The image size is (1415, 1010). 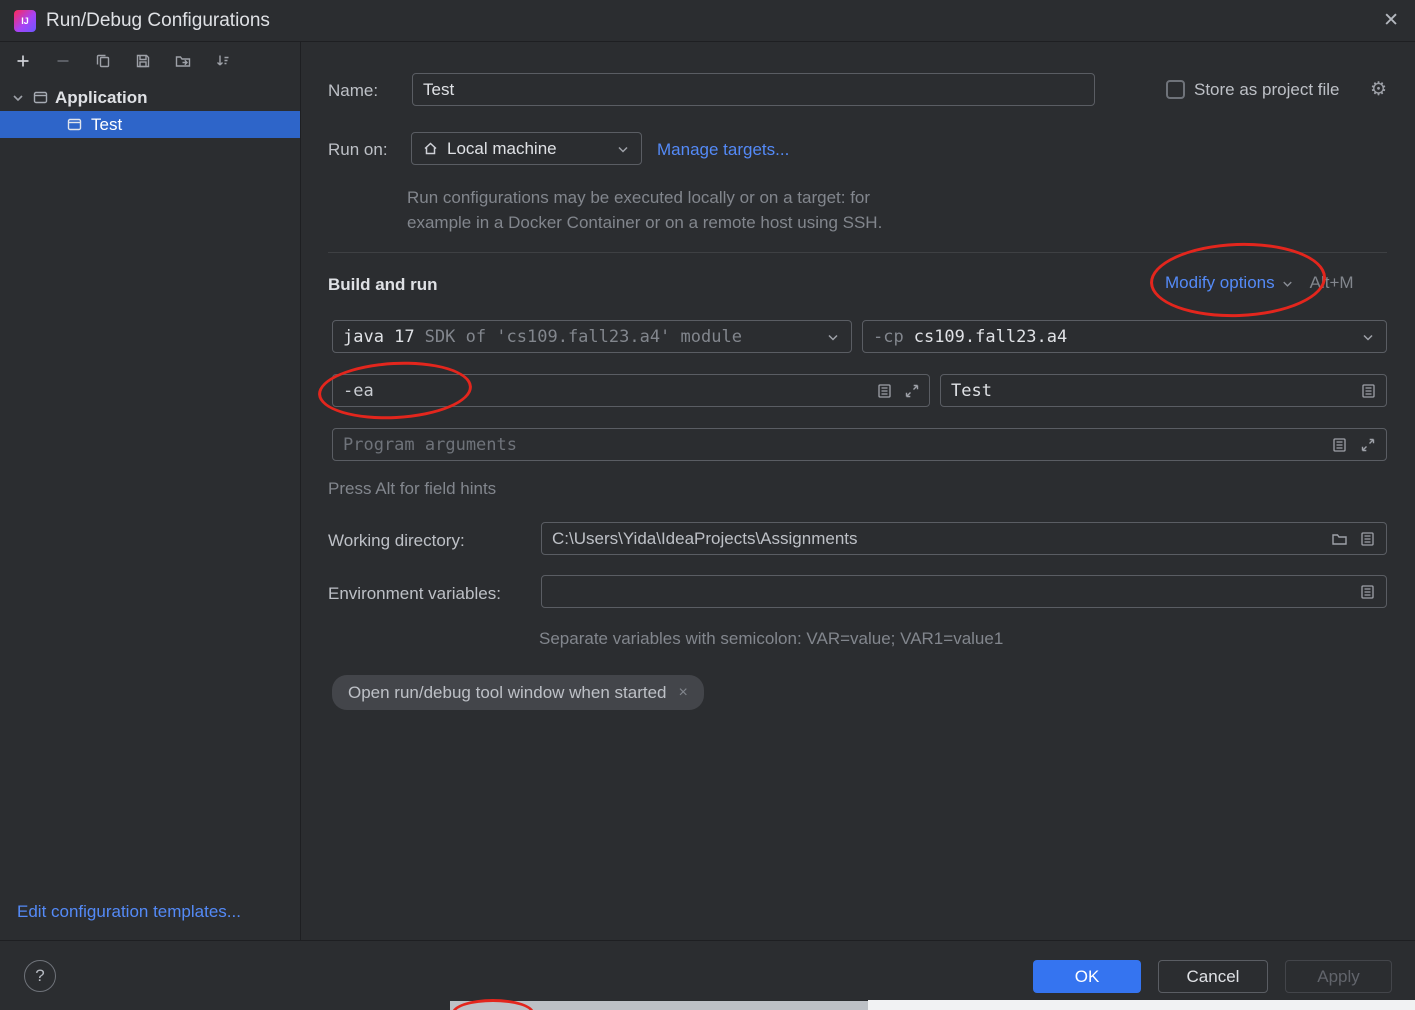 I want to click on classpath-value-text: cs109.fall23.a4, so click(x=990, y=336).